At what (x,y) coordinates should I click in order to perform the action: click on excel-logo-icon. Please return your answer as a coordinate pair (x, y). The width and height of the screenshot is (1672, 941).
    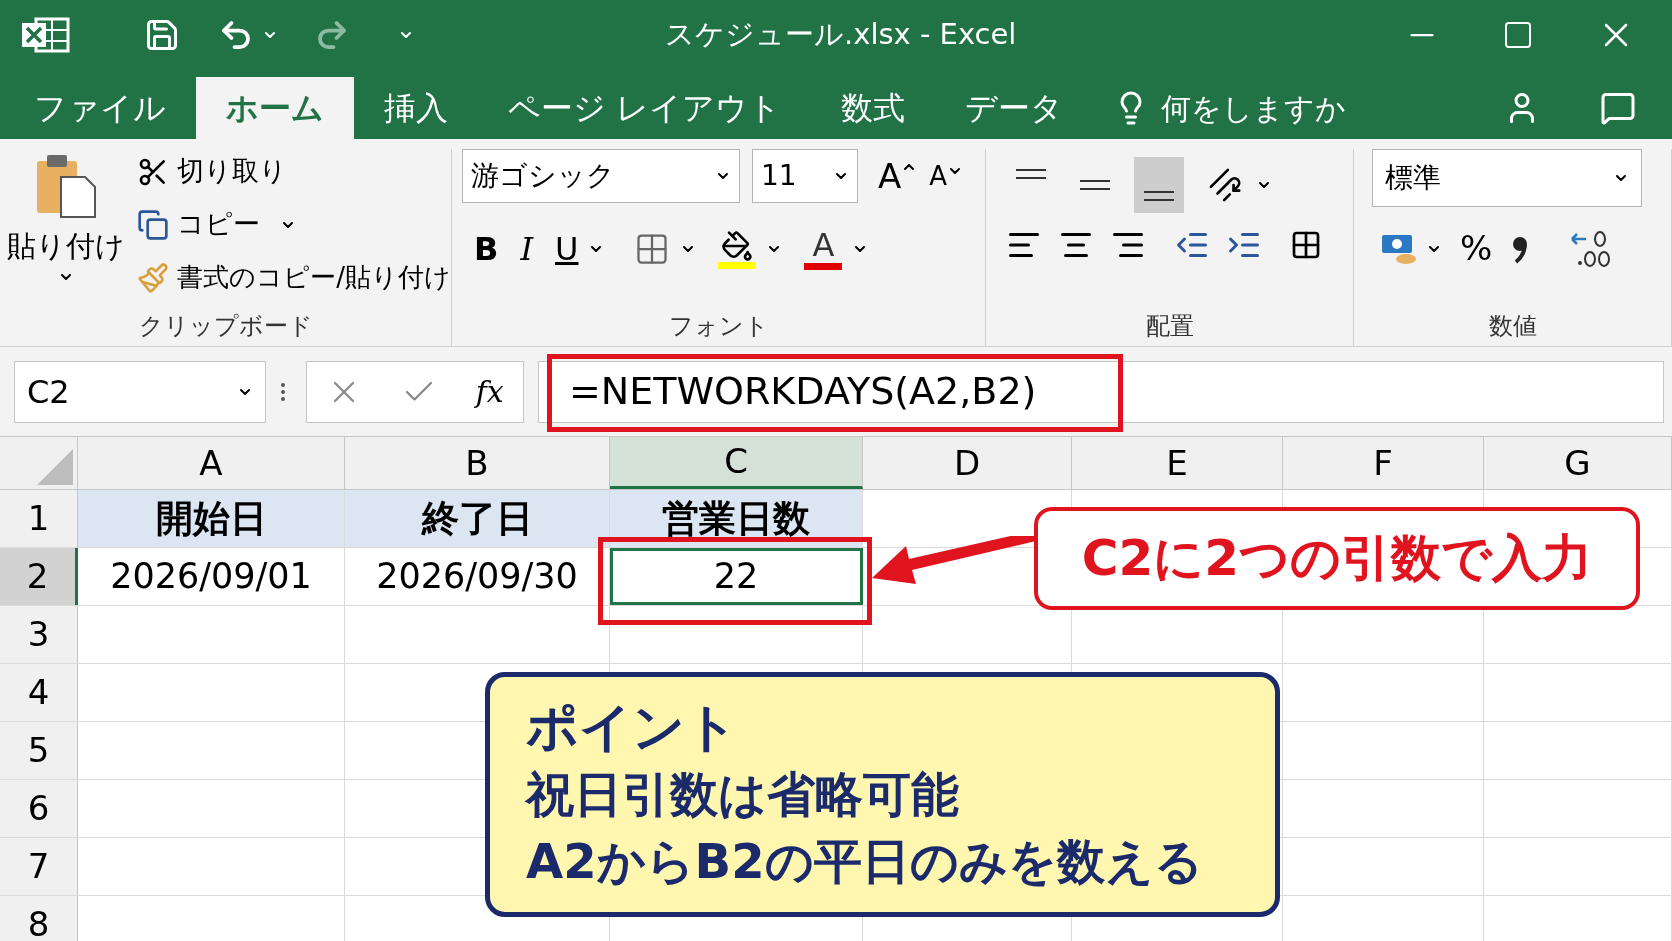
    Looking at the image, I should click on (46, 35).